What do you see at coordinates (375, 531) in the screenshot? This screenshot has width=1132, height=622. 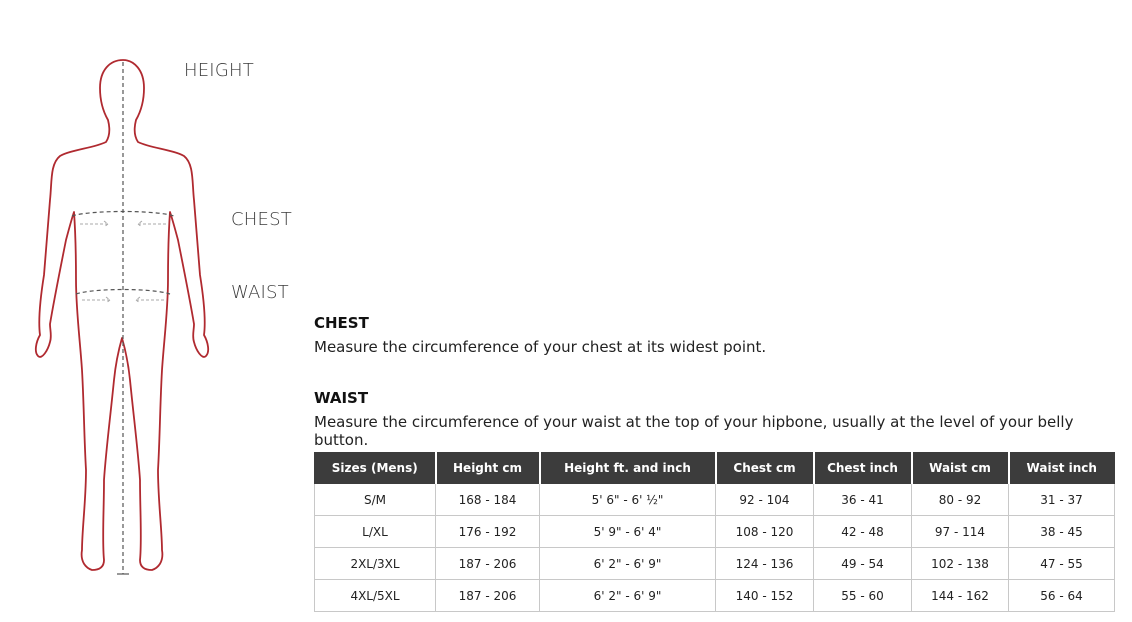 I see `table-cell: L/XL` at bounding box center [375, 531].